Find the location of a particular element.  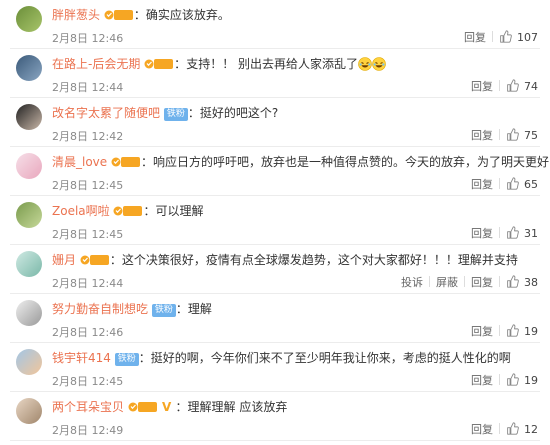

like-count: 38 is located at coordinates (531, 282).